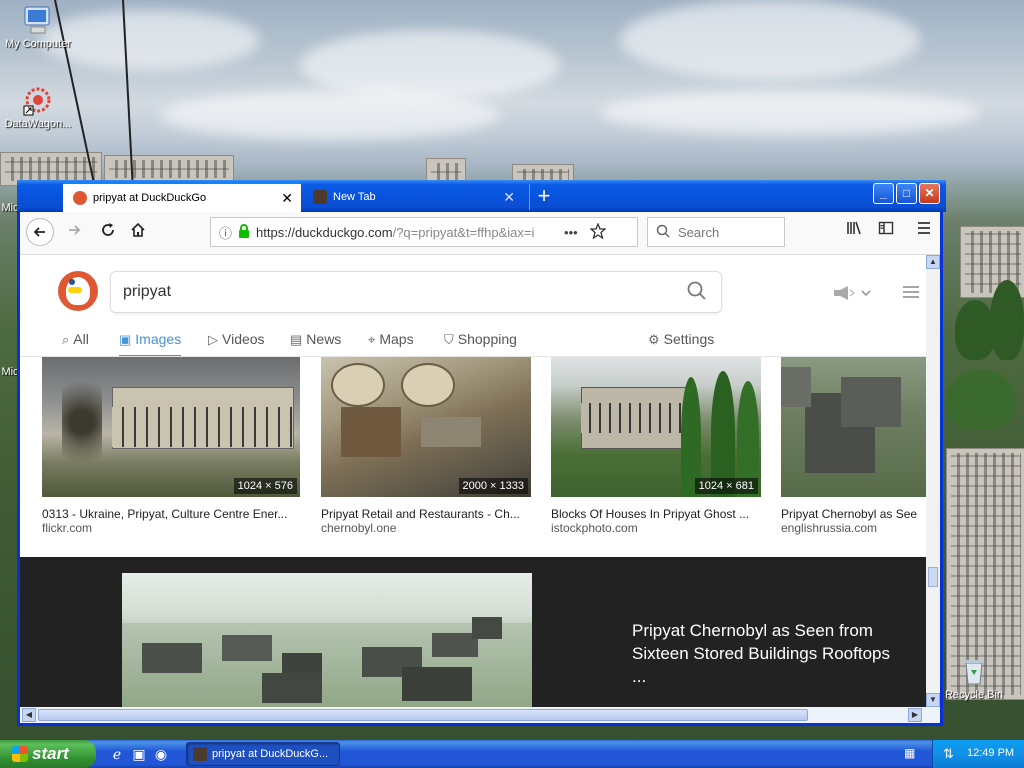  I want to click on lock-icon, so click(244, 232).